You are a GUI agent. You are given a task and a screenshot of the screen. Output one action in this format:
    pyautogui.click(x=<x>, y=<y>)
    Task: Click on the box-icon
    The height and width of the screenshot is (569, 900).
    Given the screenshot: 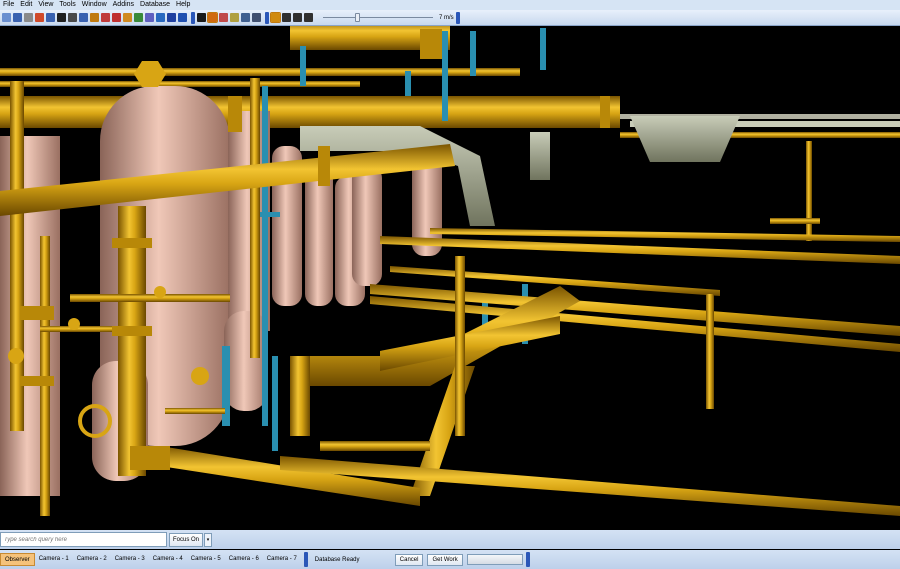 What is the action you would take?
    pyautogui.click(x=72, y=17)
    